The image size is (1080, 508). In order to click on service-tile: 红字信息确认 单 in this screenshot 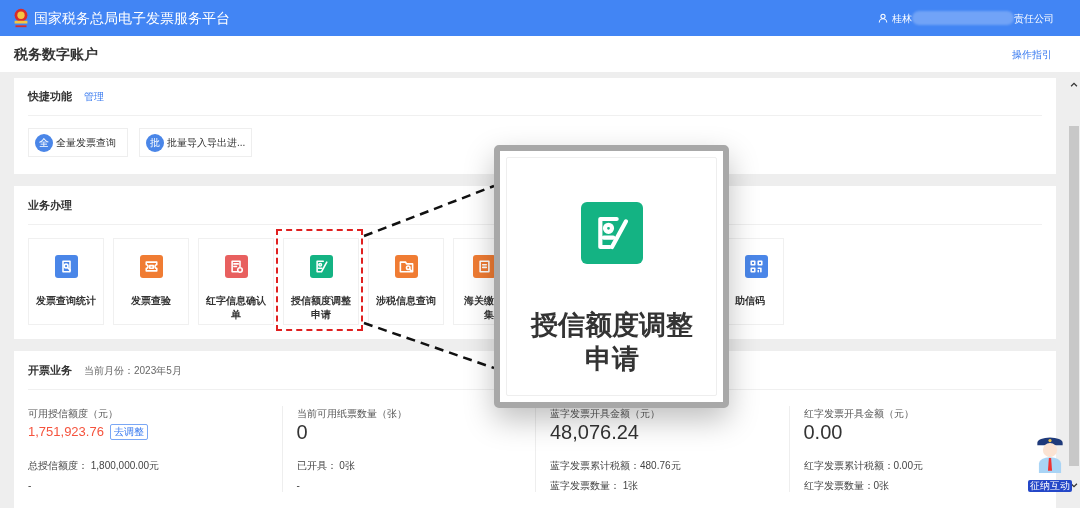, I will do `click(236, 281)`.